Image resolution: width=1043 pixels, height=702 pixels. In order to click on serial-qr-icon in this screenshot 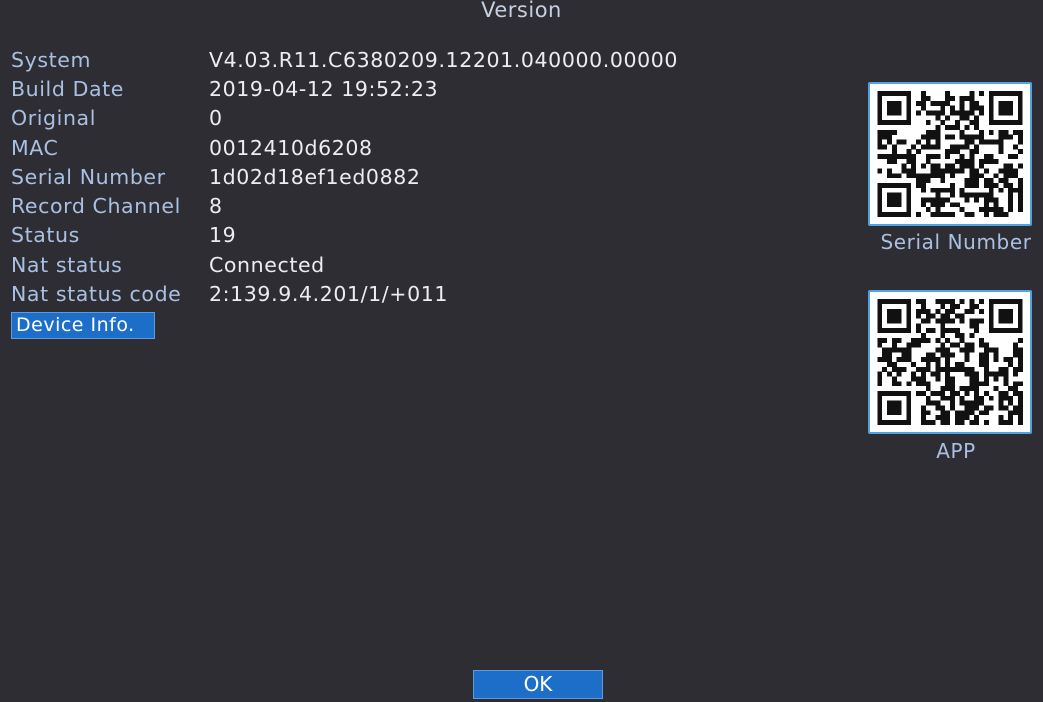, I will do `click(950, 154)`.